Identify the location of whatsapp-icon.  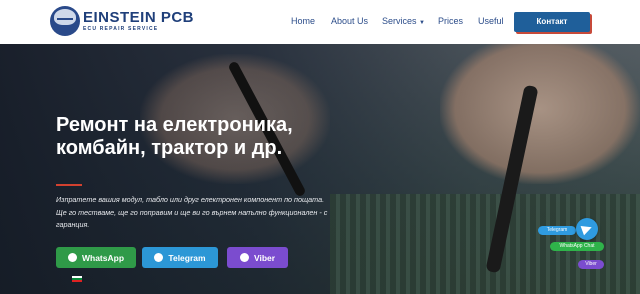
(72, 257).